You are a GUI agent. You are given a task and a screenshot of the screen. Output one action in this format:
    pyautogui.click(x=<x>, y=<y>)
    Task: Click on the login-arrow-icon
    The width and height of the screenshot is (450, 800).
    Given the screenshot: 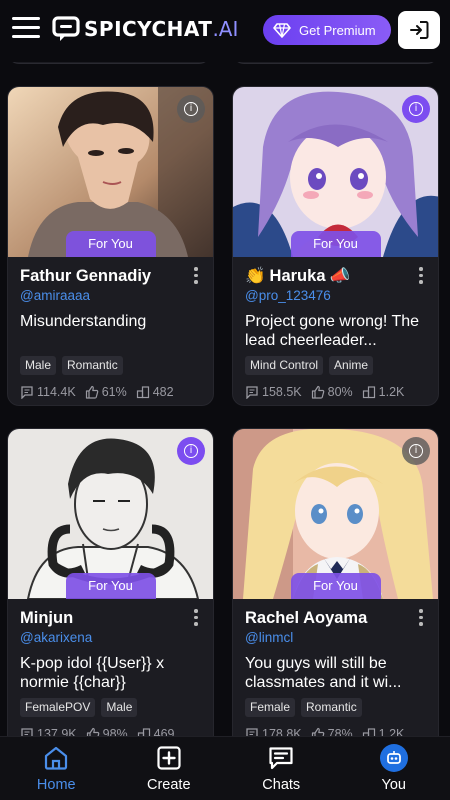 What is the action you would take?
    pyautogui.click(x=419, y=30)
    